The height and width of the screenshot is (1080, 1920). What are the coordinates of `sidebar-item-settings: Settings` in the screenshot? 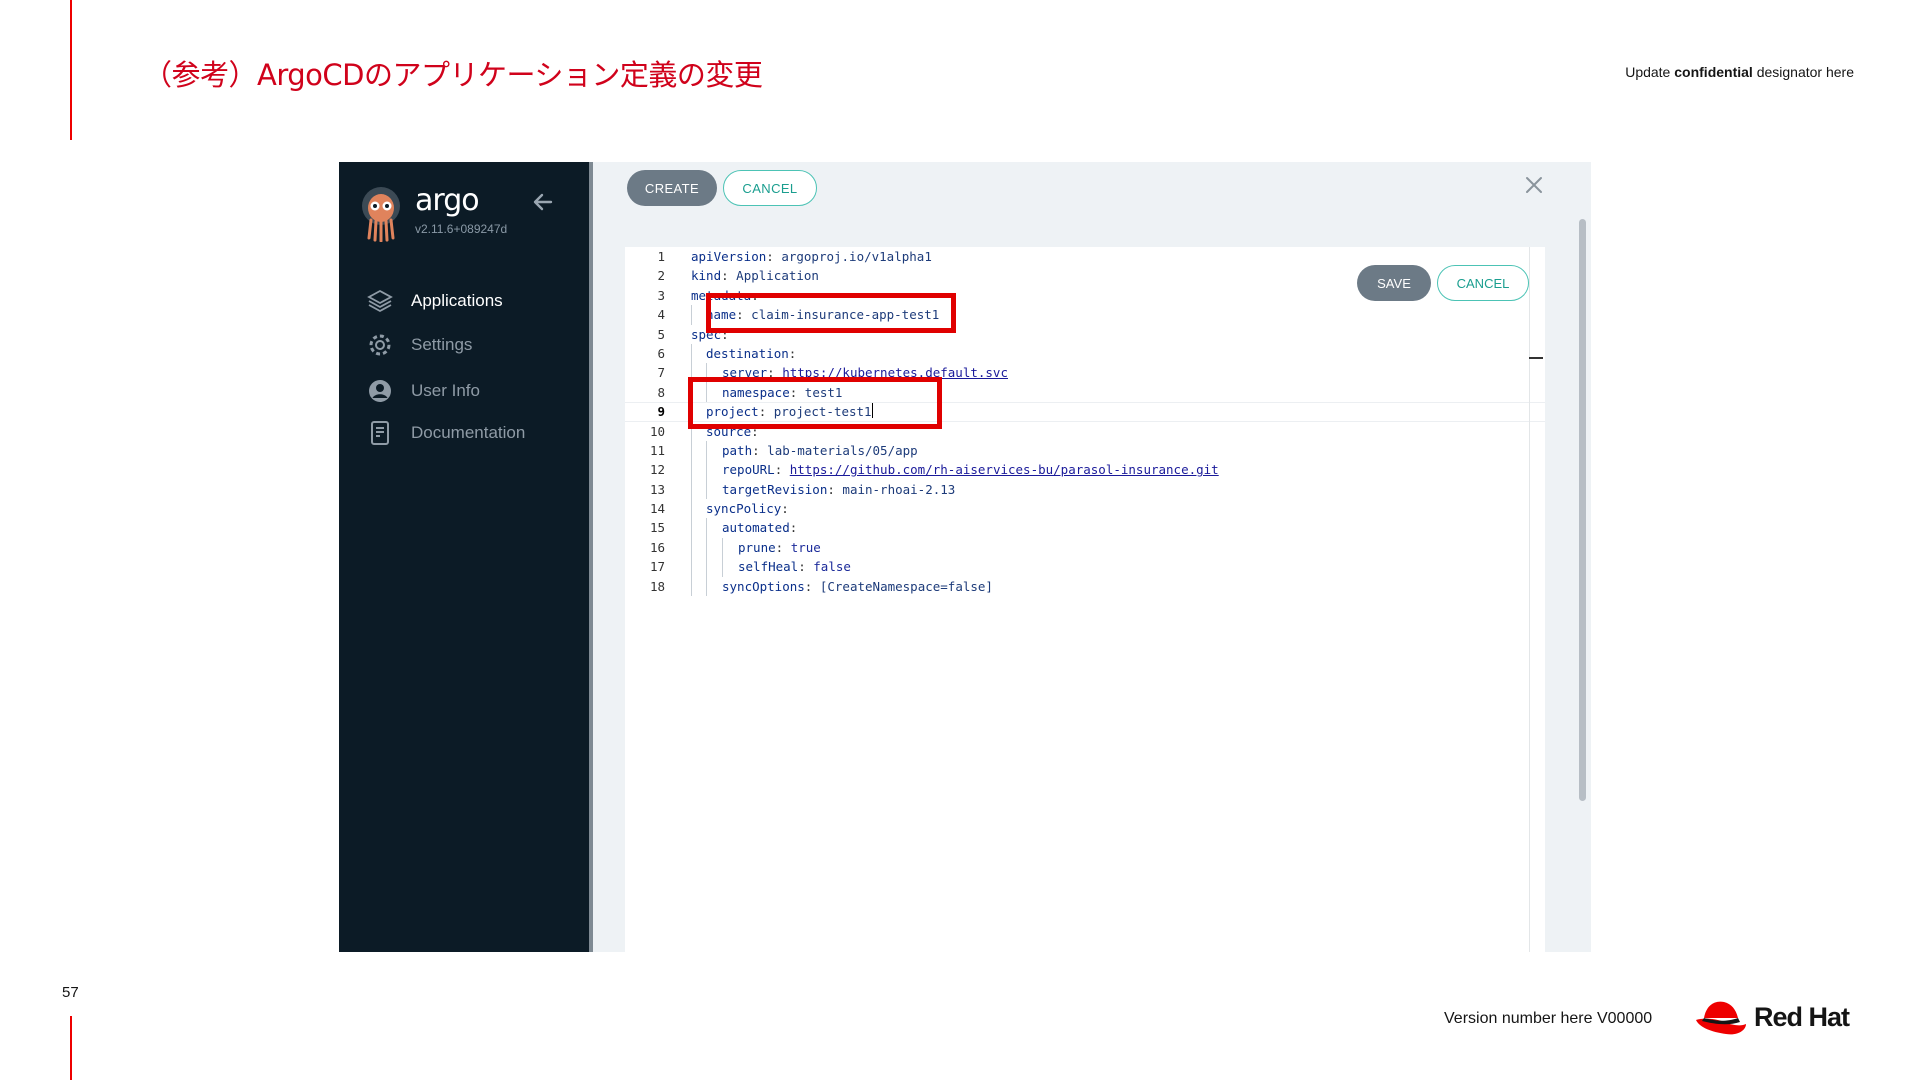 It's located at (446, 345).